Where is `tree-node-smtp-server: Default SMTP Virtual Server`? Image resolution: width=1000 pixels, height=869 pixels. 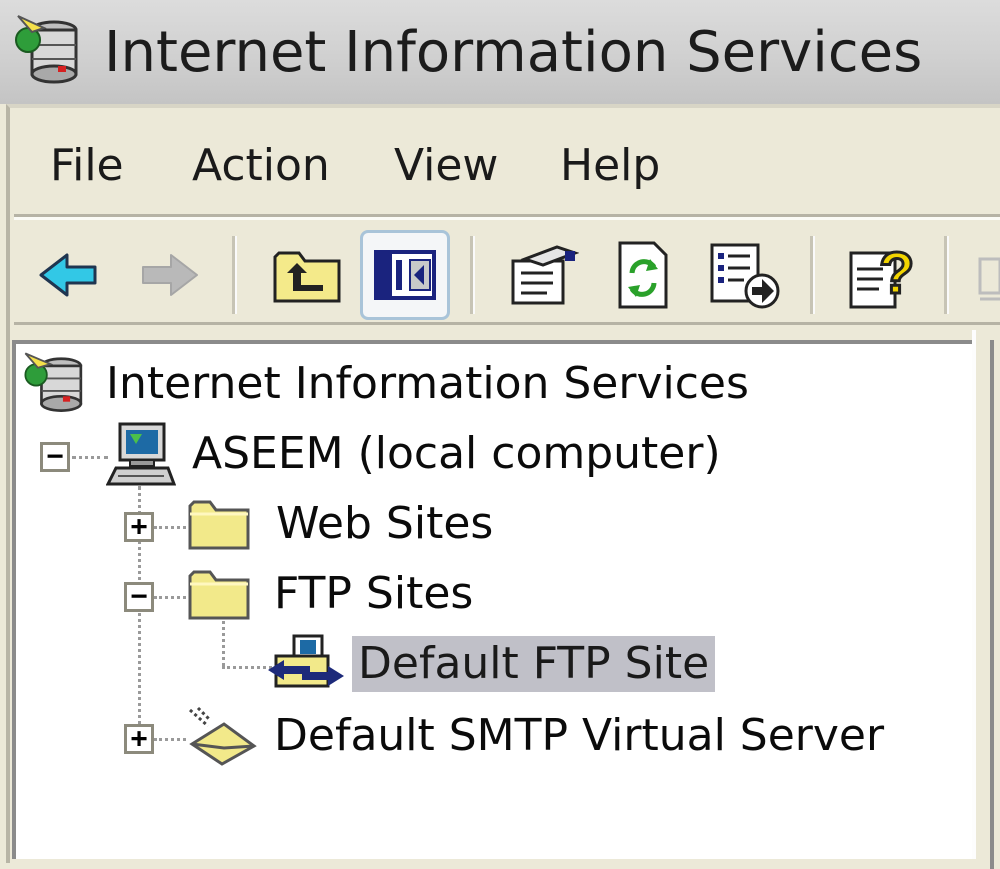
tree-node-smtp-server: Default SMTP Virtual Server is located at coordinates (579, 736).